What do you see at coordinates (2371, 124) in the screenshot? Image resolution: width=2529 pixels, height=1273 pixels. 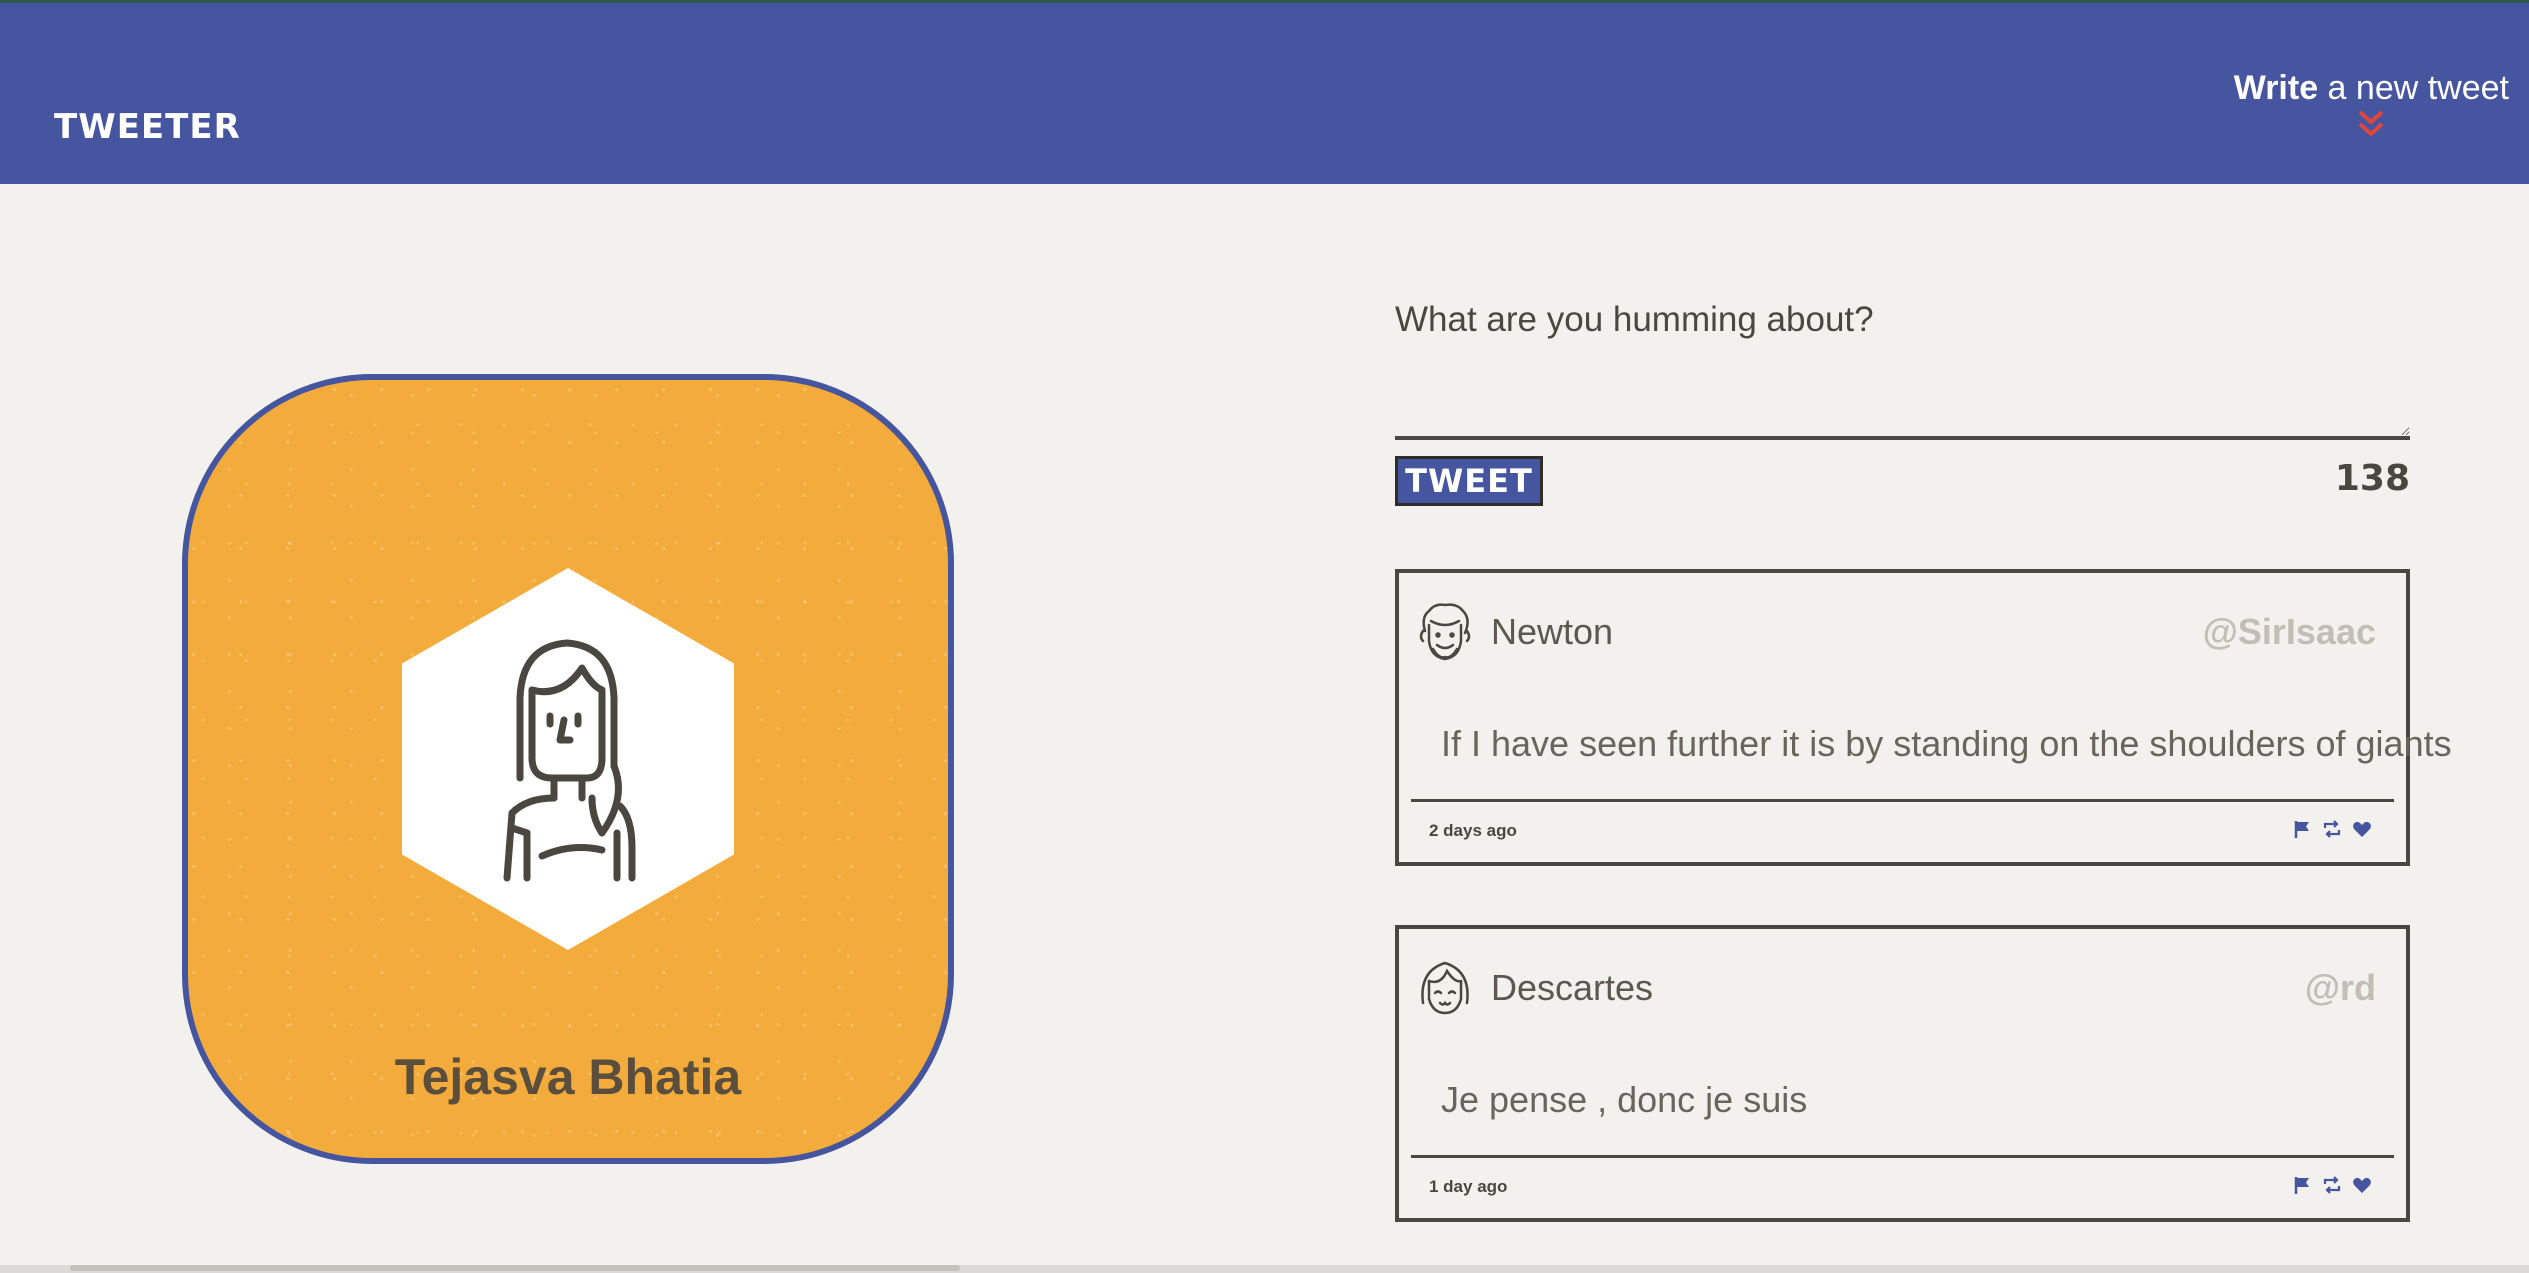 I see `double-chevron-down-icon` at bounding box center [2371, 124].